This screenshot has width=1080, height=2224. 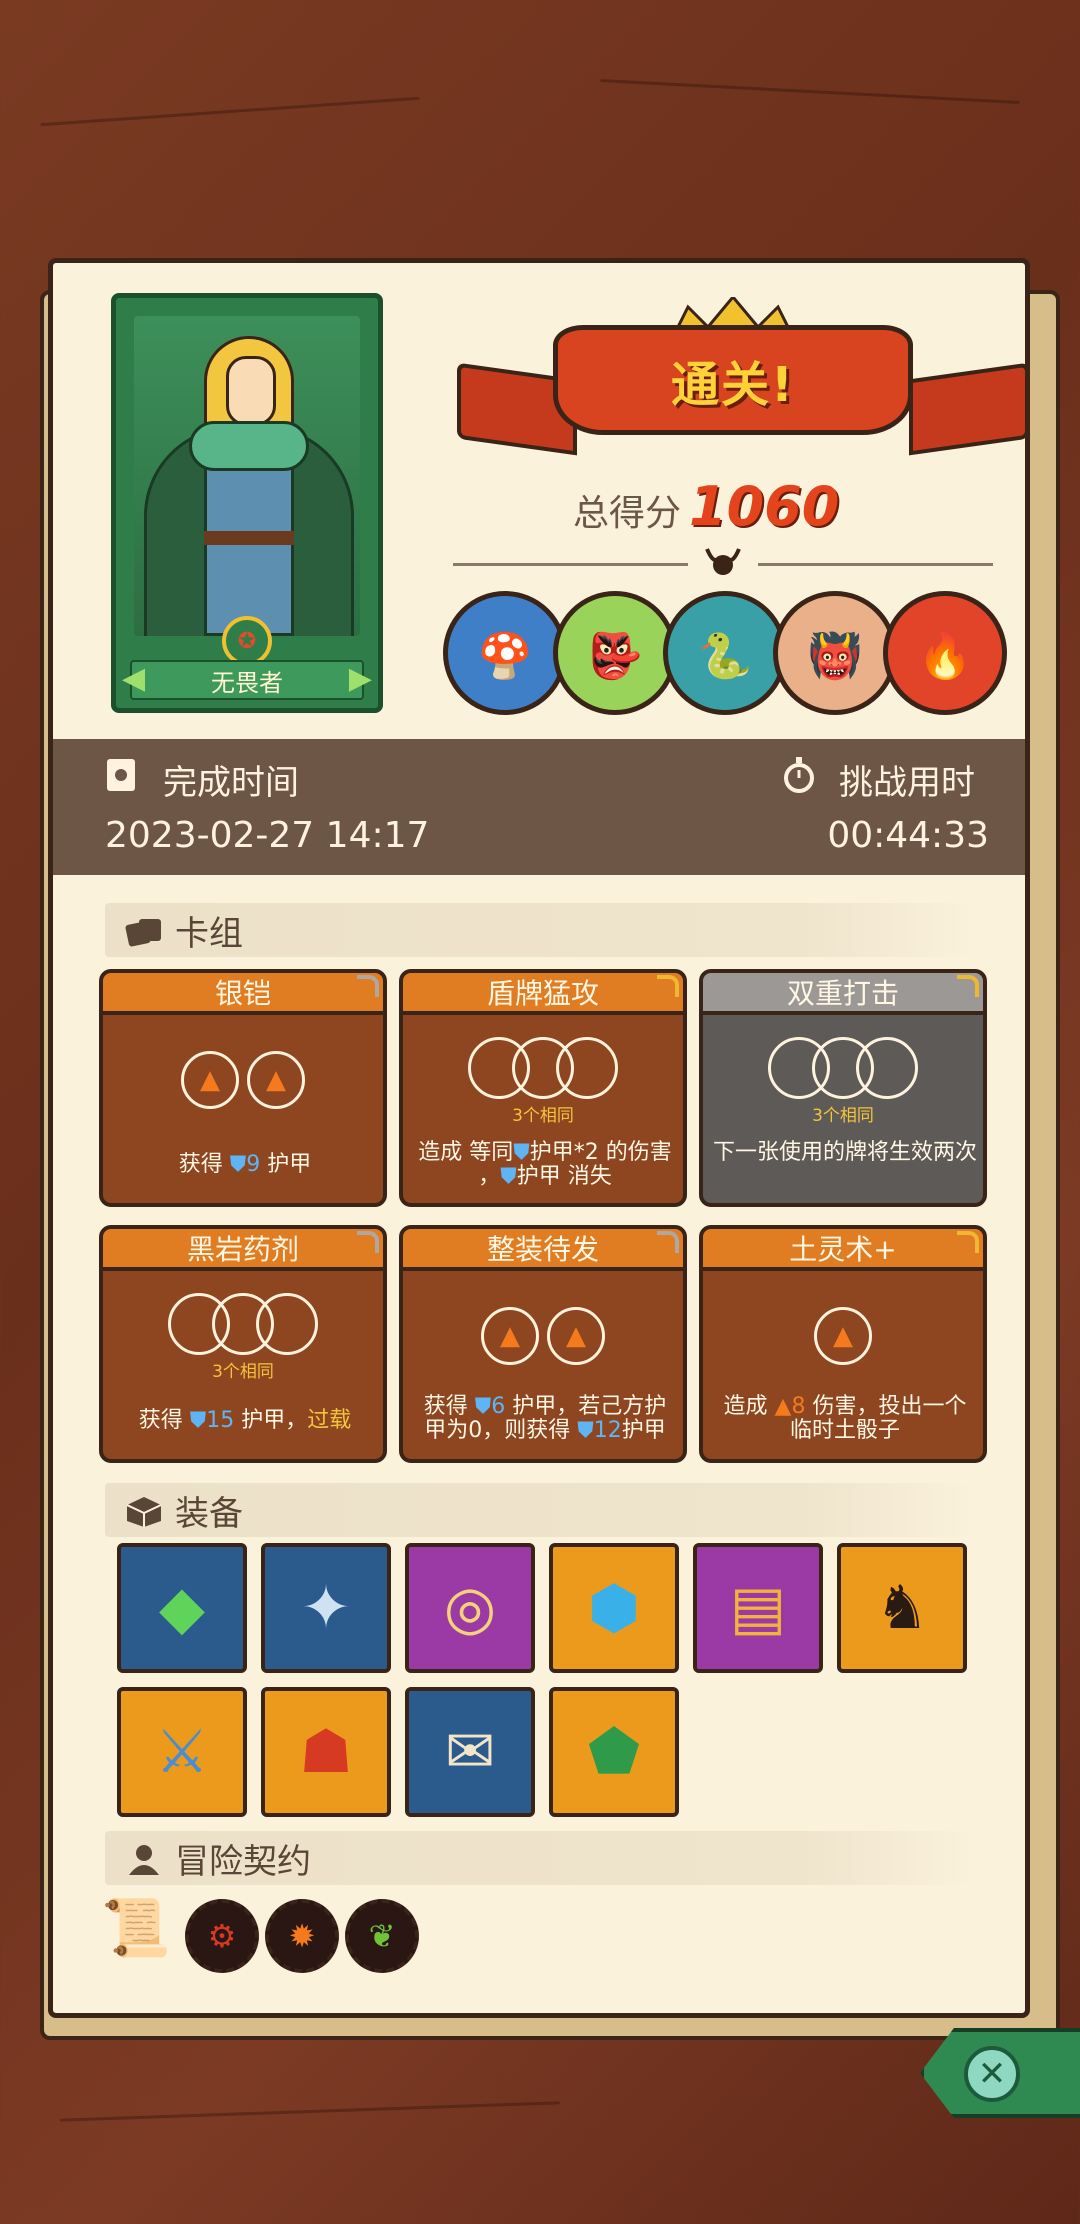 I want to click on boss-serpent-icon: 🐍, so click(x=725, y=653).